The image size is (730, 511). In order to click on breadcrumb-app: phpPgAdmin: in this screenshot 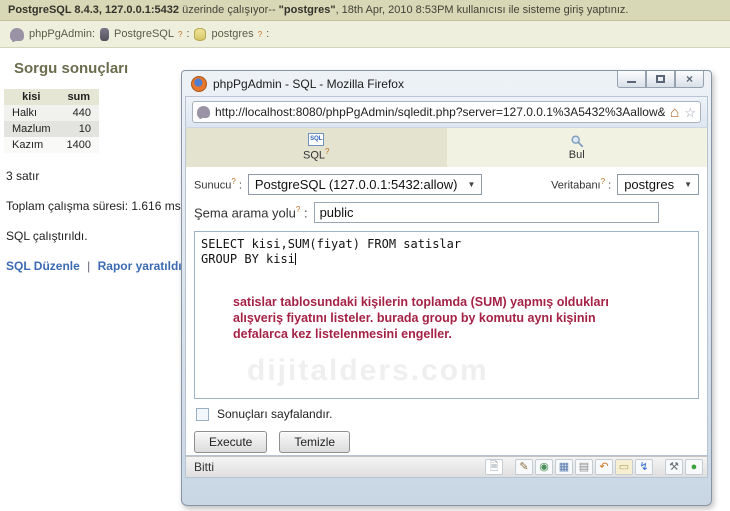, I will do `click(62, 34)`.